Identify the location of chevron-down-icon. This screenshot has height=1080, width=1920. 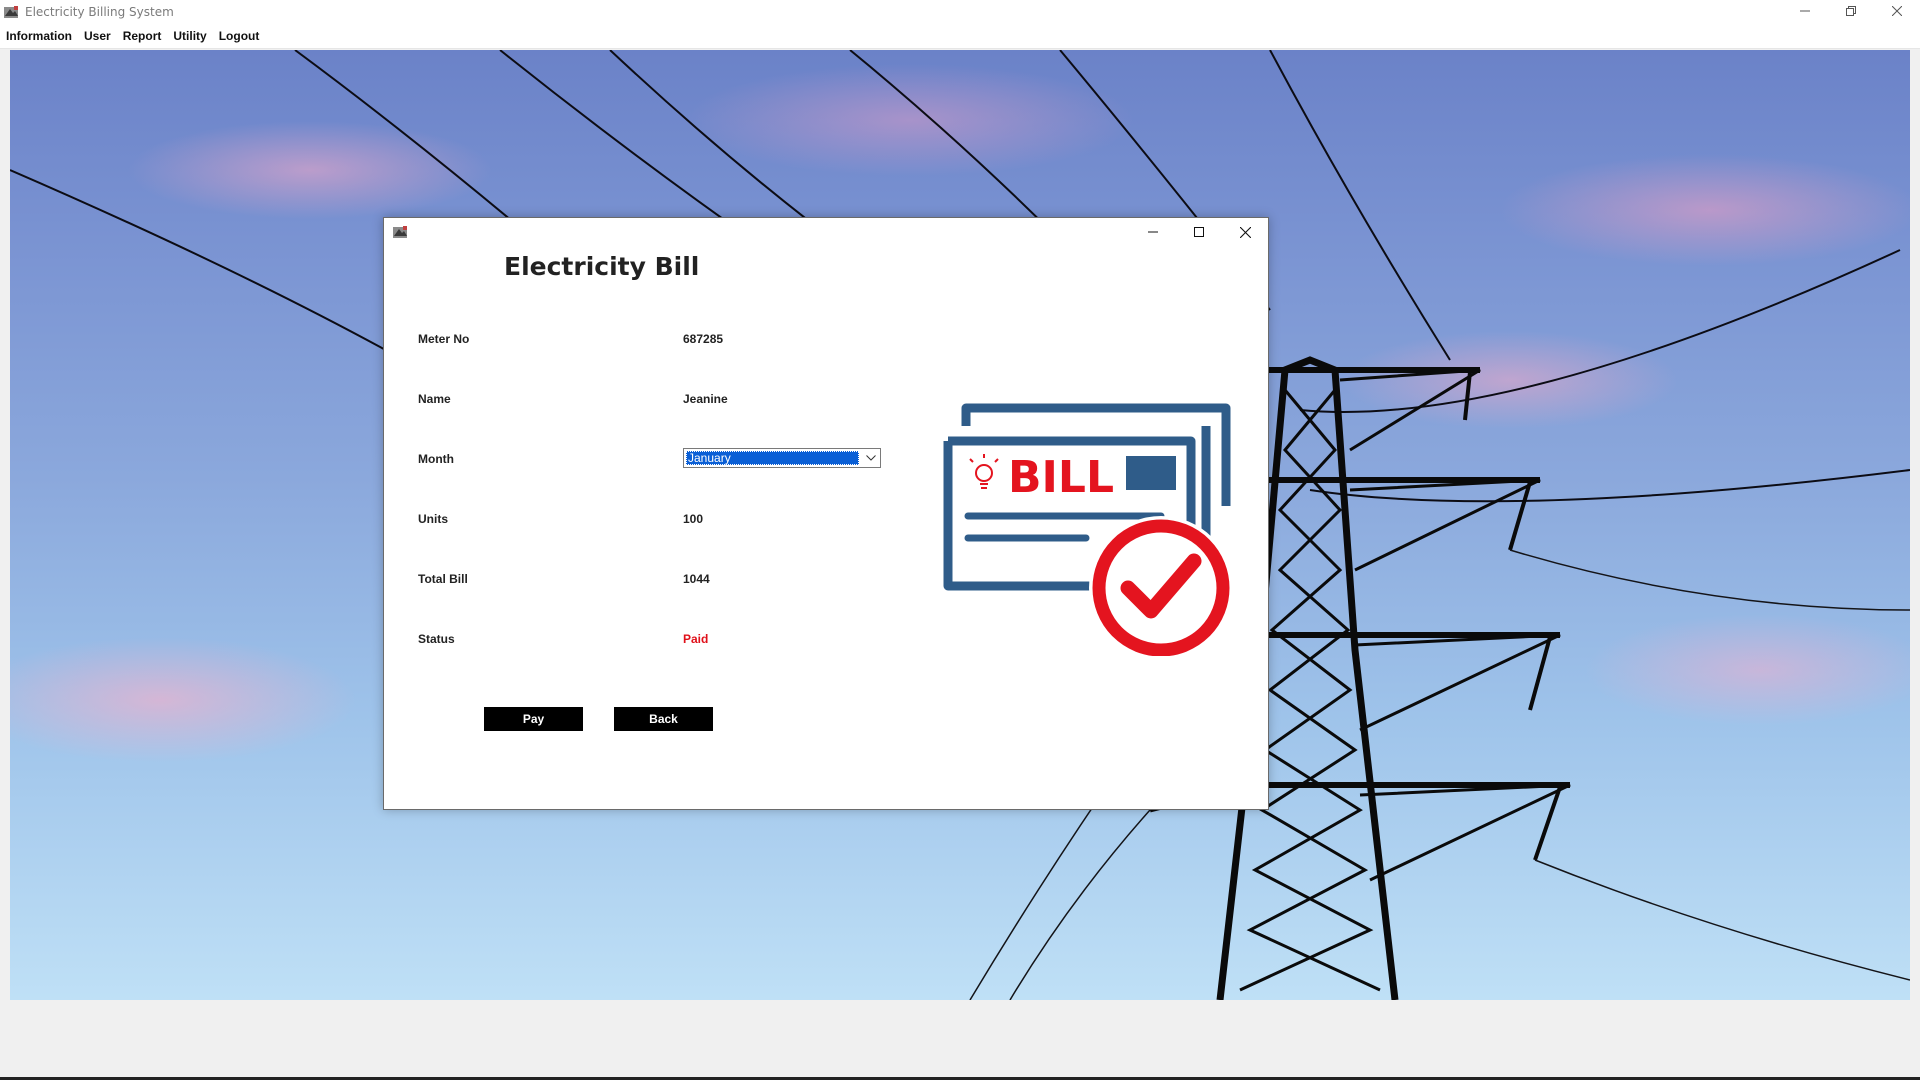
(871, 458).